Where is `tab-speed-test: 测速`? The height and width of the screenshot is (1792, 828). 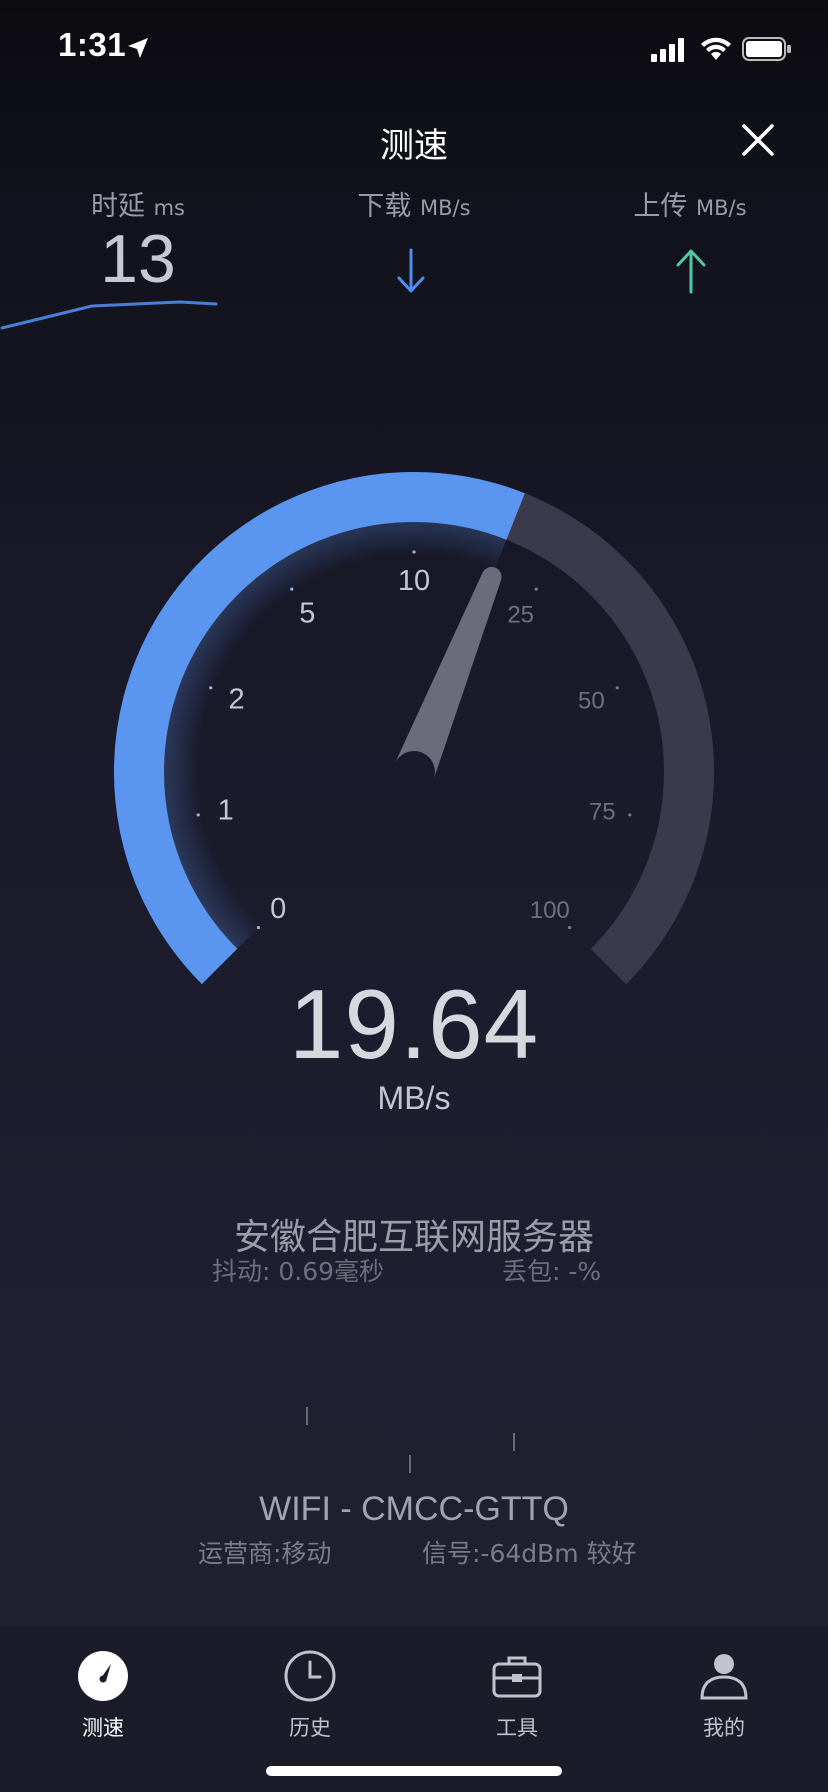
tab-speed-test: 测速 is located at coordinates (103, 1696).